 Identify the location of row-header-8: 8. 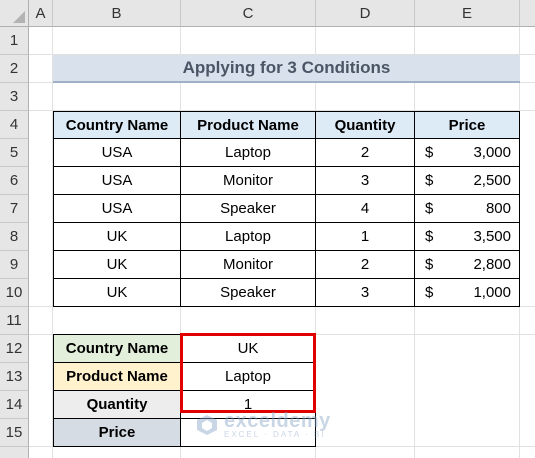
(14, 237).